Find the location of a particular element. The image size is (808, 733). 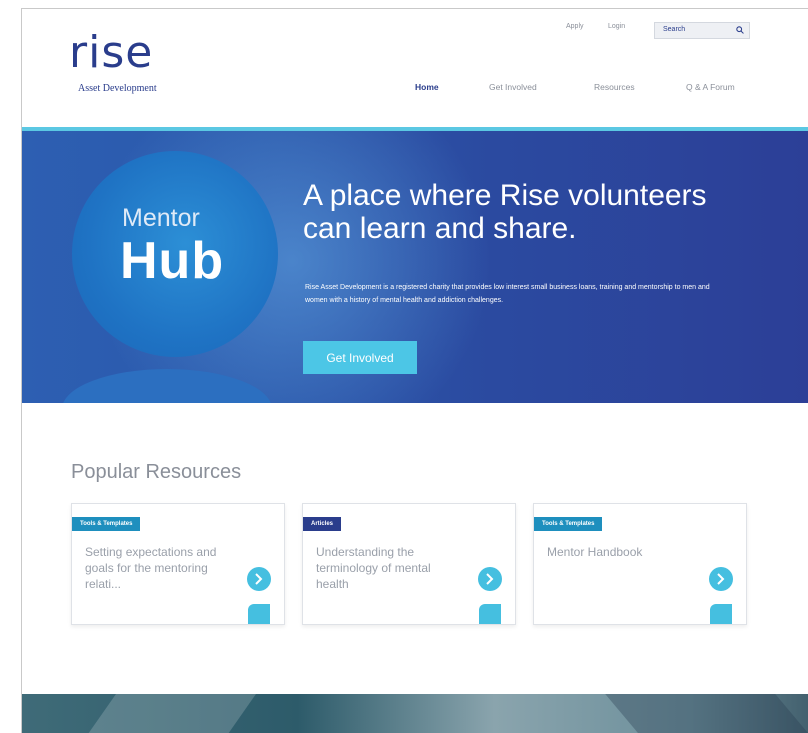

search-box: Search is located at coordinates (702, 30).